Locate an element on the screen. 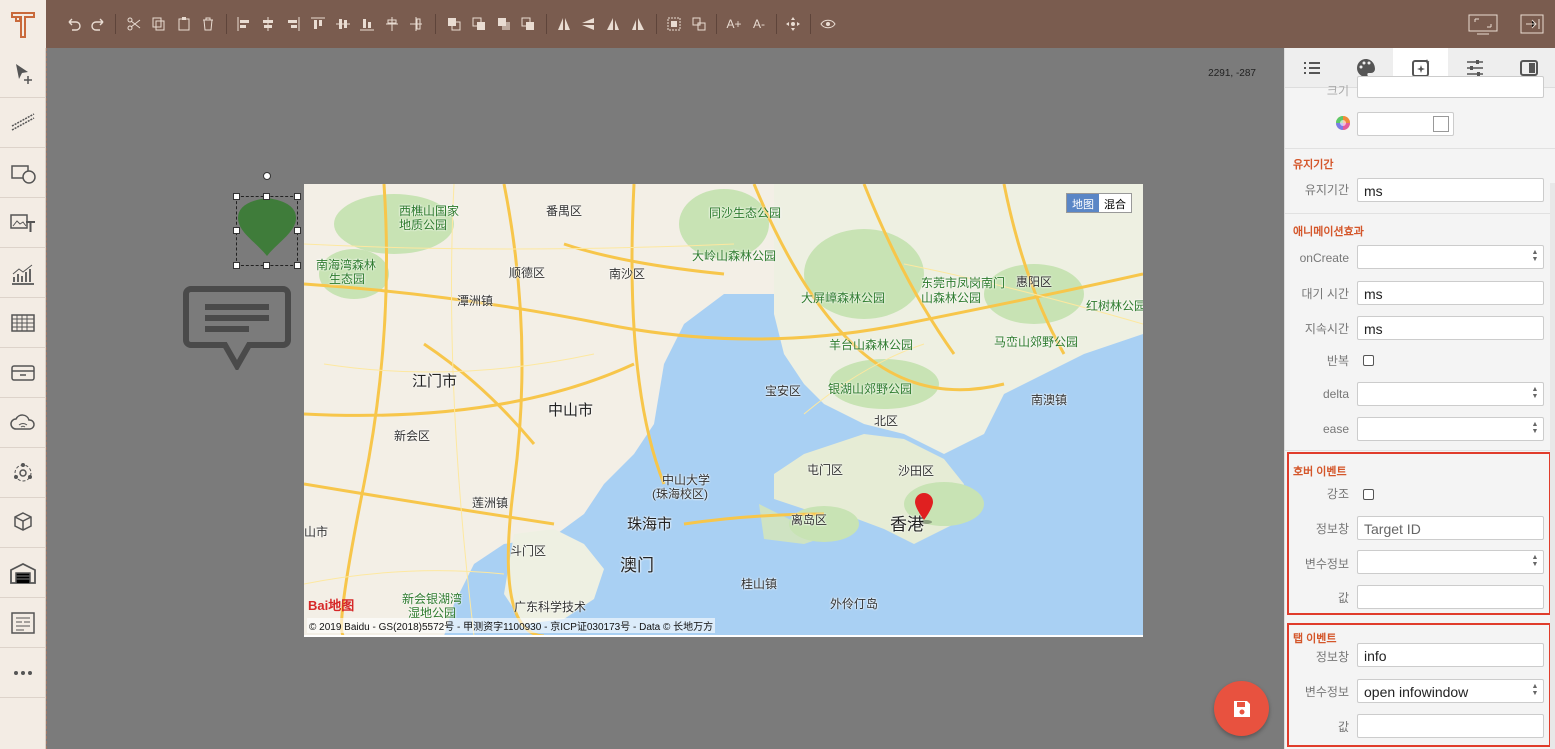 Image resolution: width=1555 pixels, height=749 pixels. align-bottom-icon is located at coordinates (367, 24).